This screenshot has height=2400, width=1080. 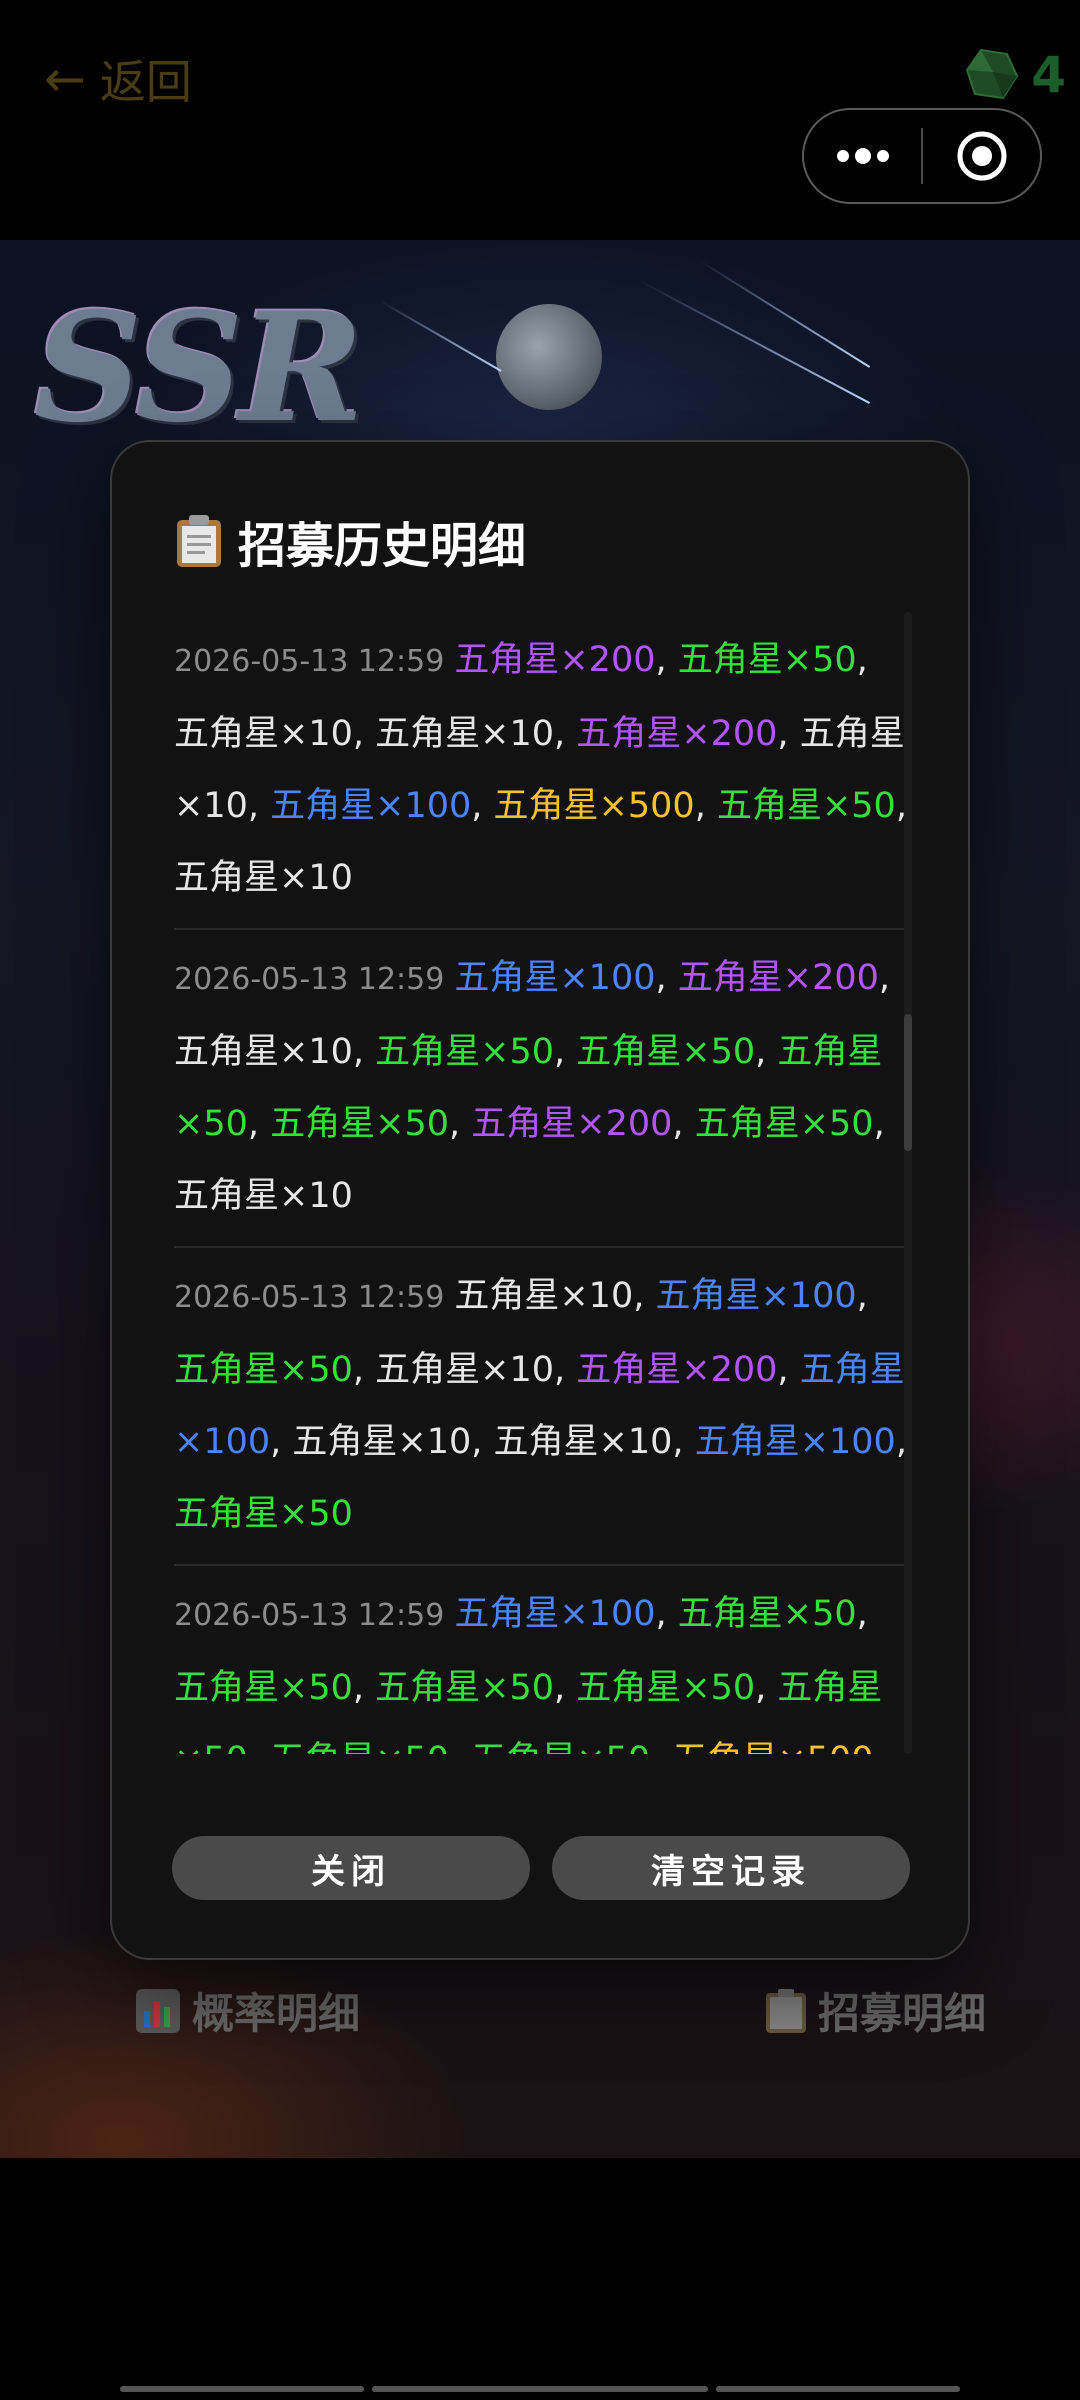 I want to click on exit-button, so click(x=981, y=156).